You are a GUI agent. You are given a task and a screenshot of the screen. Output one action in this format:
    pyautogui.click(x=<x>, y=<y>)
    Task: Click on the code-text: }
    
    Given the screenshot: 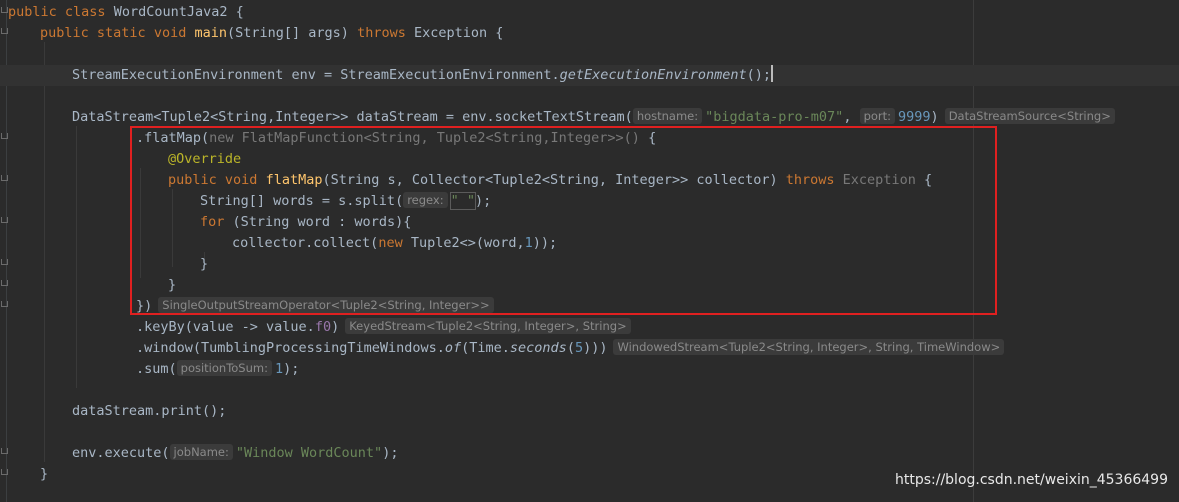 What is the action you would take?
    pyautogui.click(x=44, y=474)
    